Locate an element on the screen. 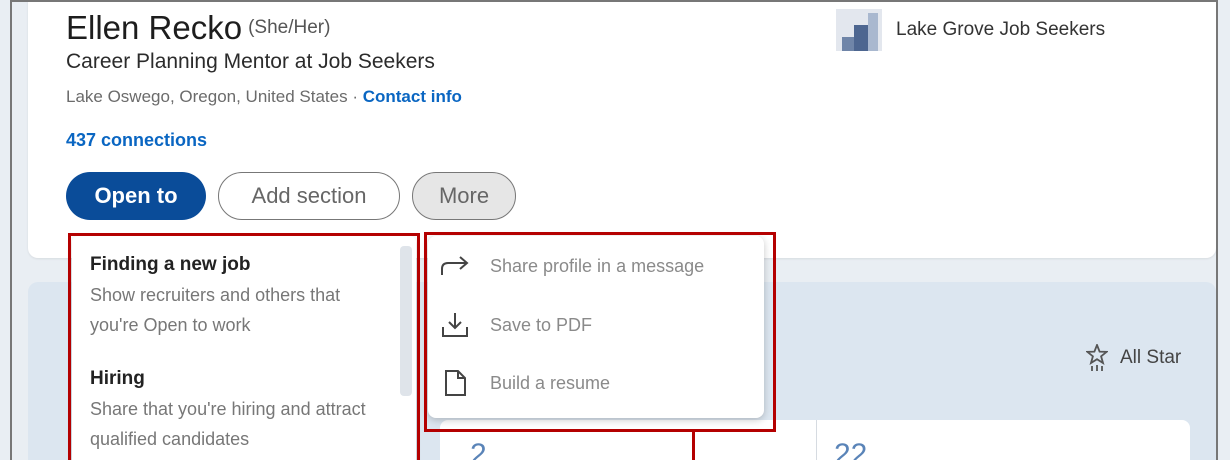  analytics-card-divider is located at coordinates (816, 440).